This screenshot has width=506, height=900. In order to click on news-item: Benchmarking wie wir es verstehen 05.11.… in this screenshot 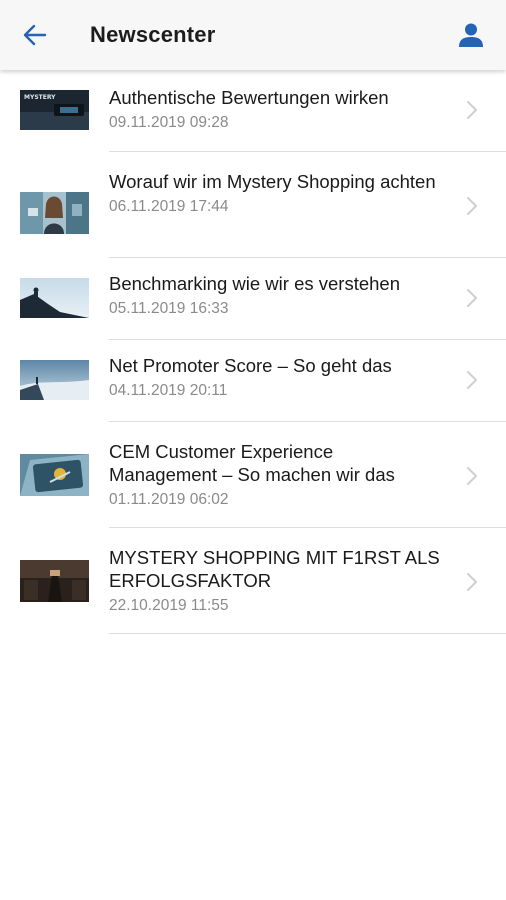, I will do `click(253, 299)`.